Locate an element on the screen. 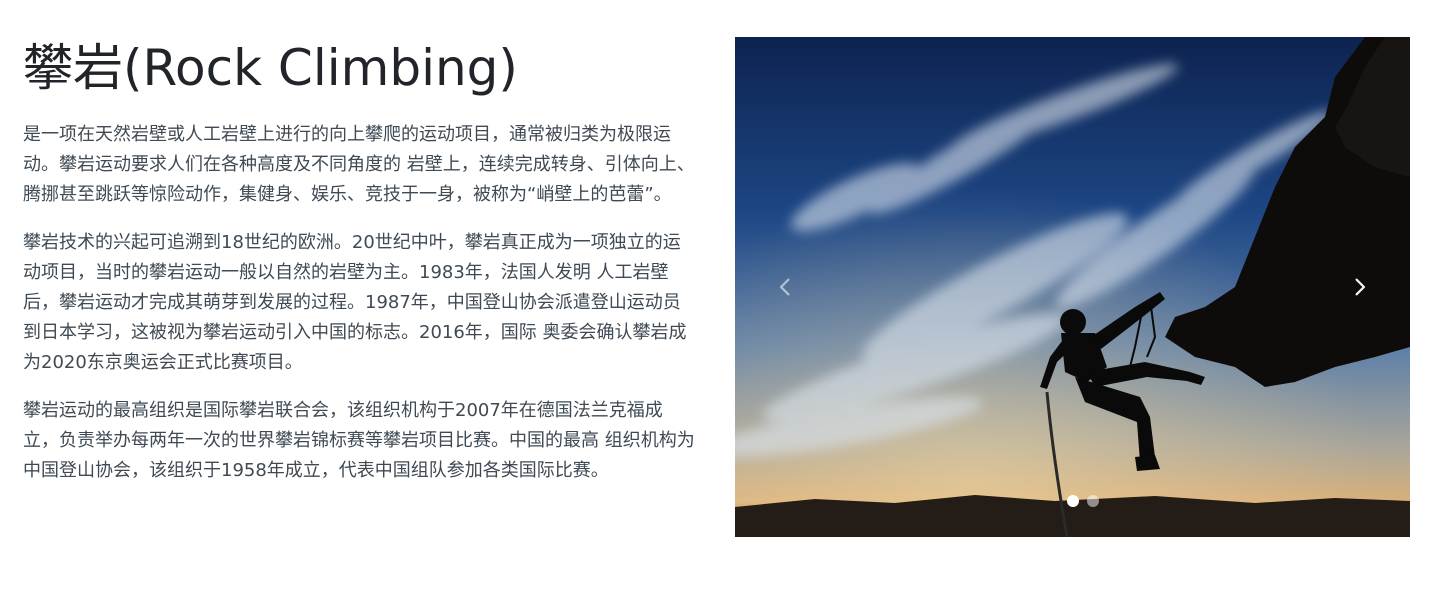 The image size is (1452, 601). chevron-left-icon is located at coordinates (784, 287).